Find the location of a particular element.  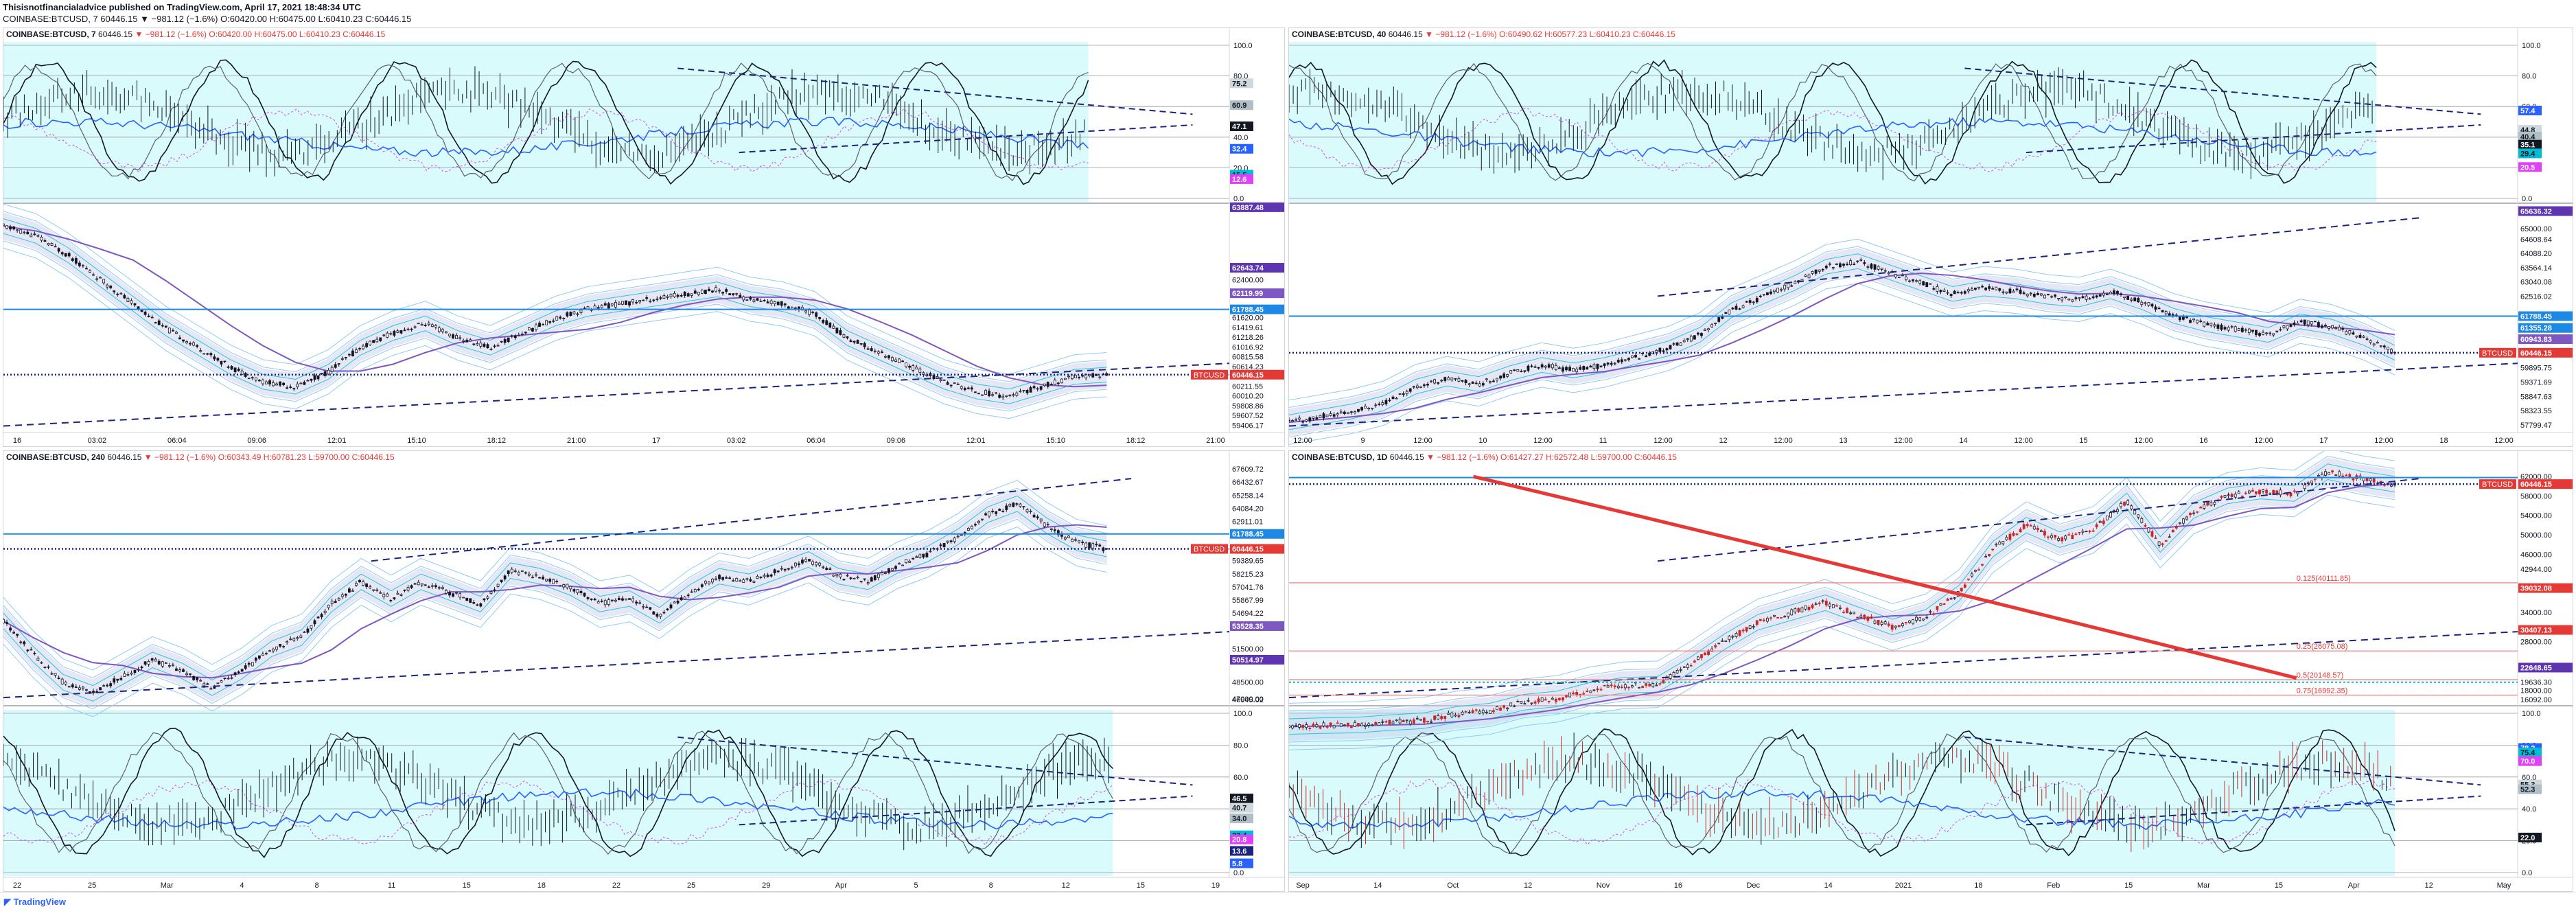

tradingview-logo: ◤ TradingView is located at coordinates (35, 902).